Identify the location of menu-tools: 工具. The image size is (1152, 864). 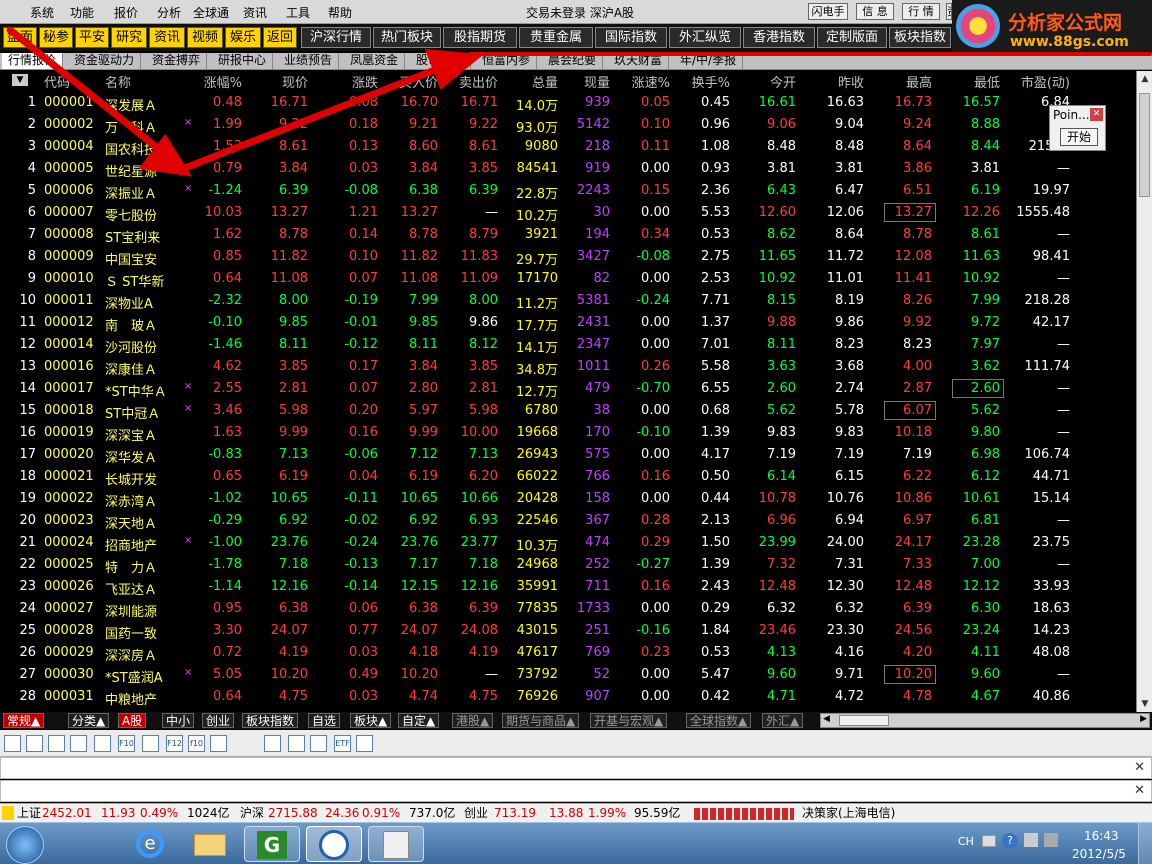
(298, 12).